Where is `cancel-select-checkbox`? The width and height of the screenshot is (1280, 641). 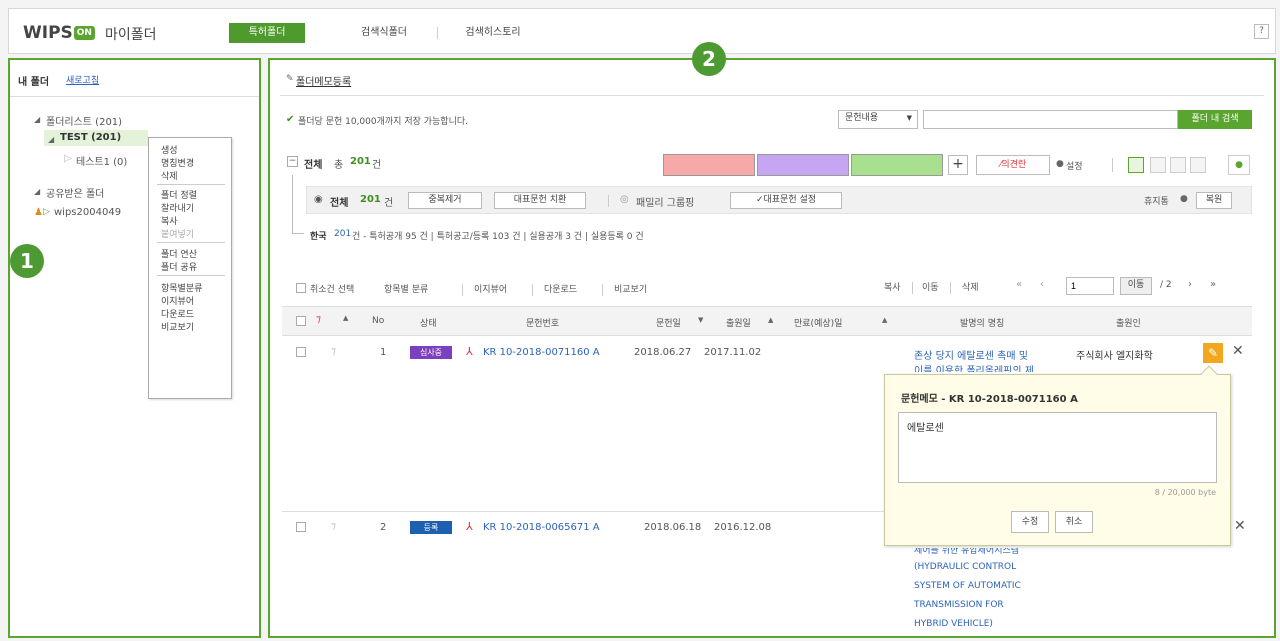
cancel-select-checkbox is located at coordinates (301, 288).